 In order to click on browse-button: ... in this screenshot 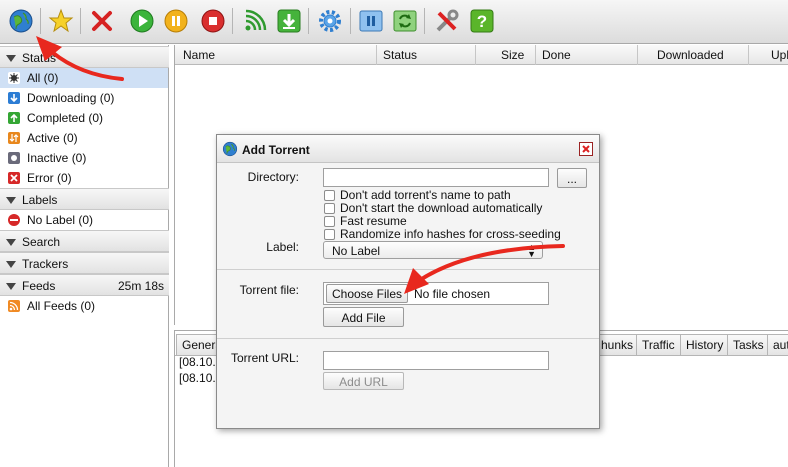, I will do `click(572, 178)`.